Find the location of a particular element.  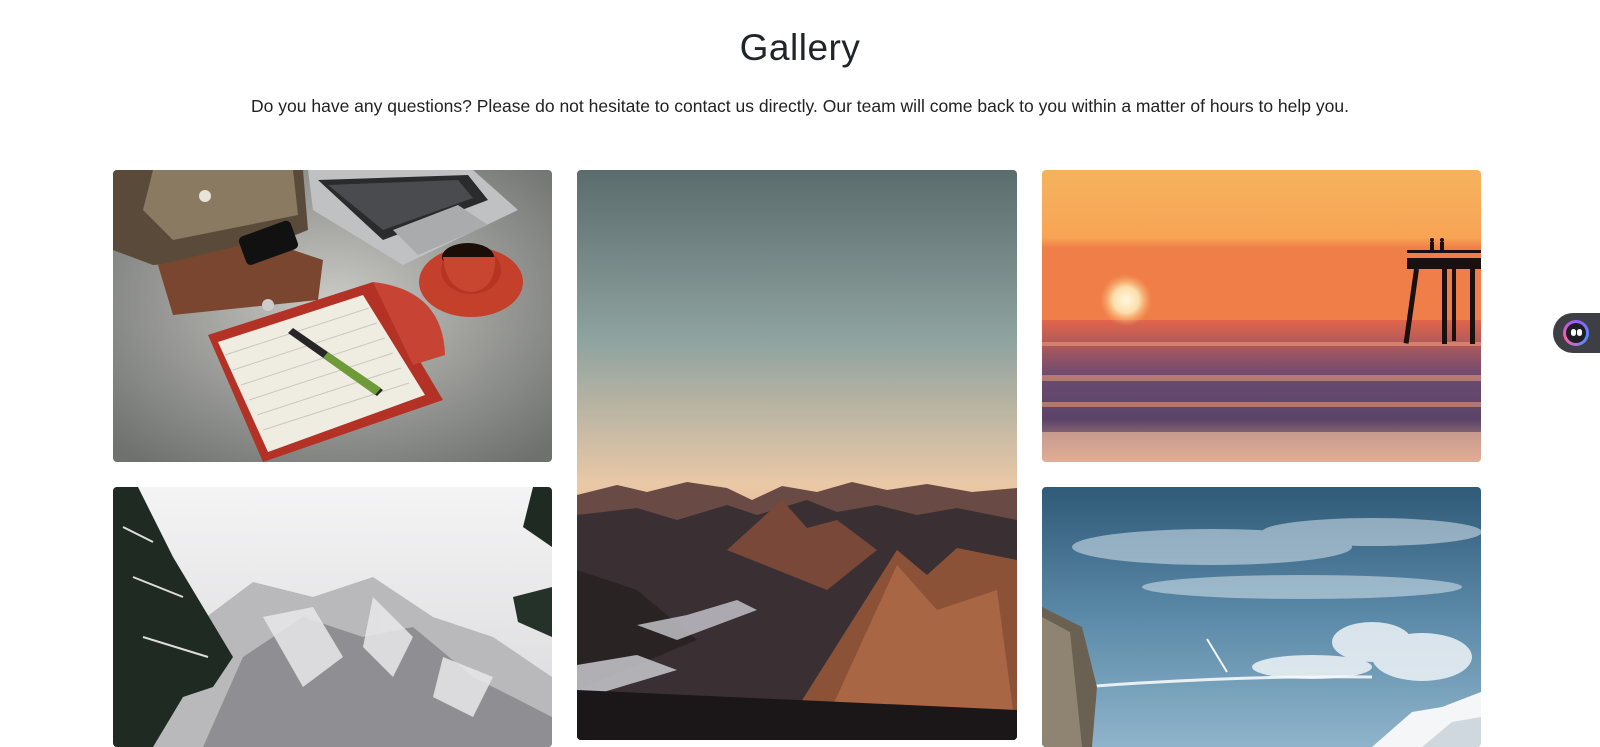

chat-bot-icon is located at coordinates (1576, 333).